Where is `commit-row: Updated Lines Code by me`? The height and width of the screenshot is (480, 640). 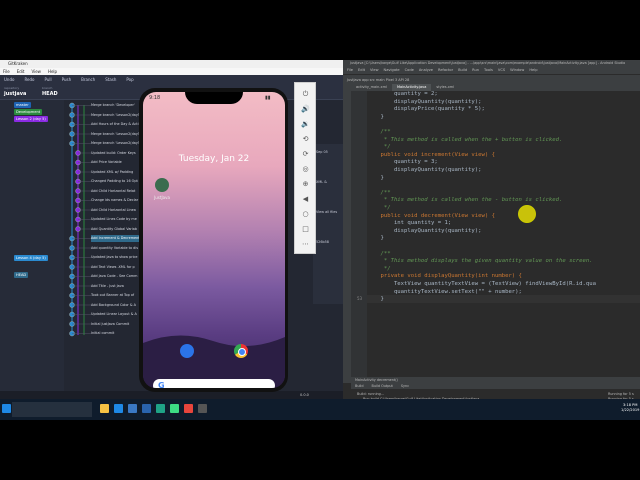
commit-row: Updated Lines Code by me is located at coordinates (115, 219).